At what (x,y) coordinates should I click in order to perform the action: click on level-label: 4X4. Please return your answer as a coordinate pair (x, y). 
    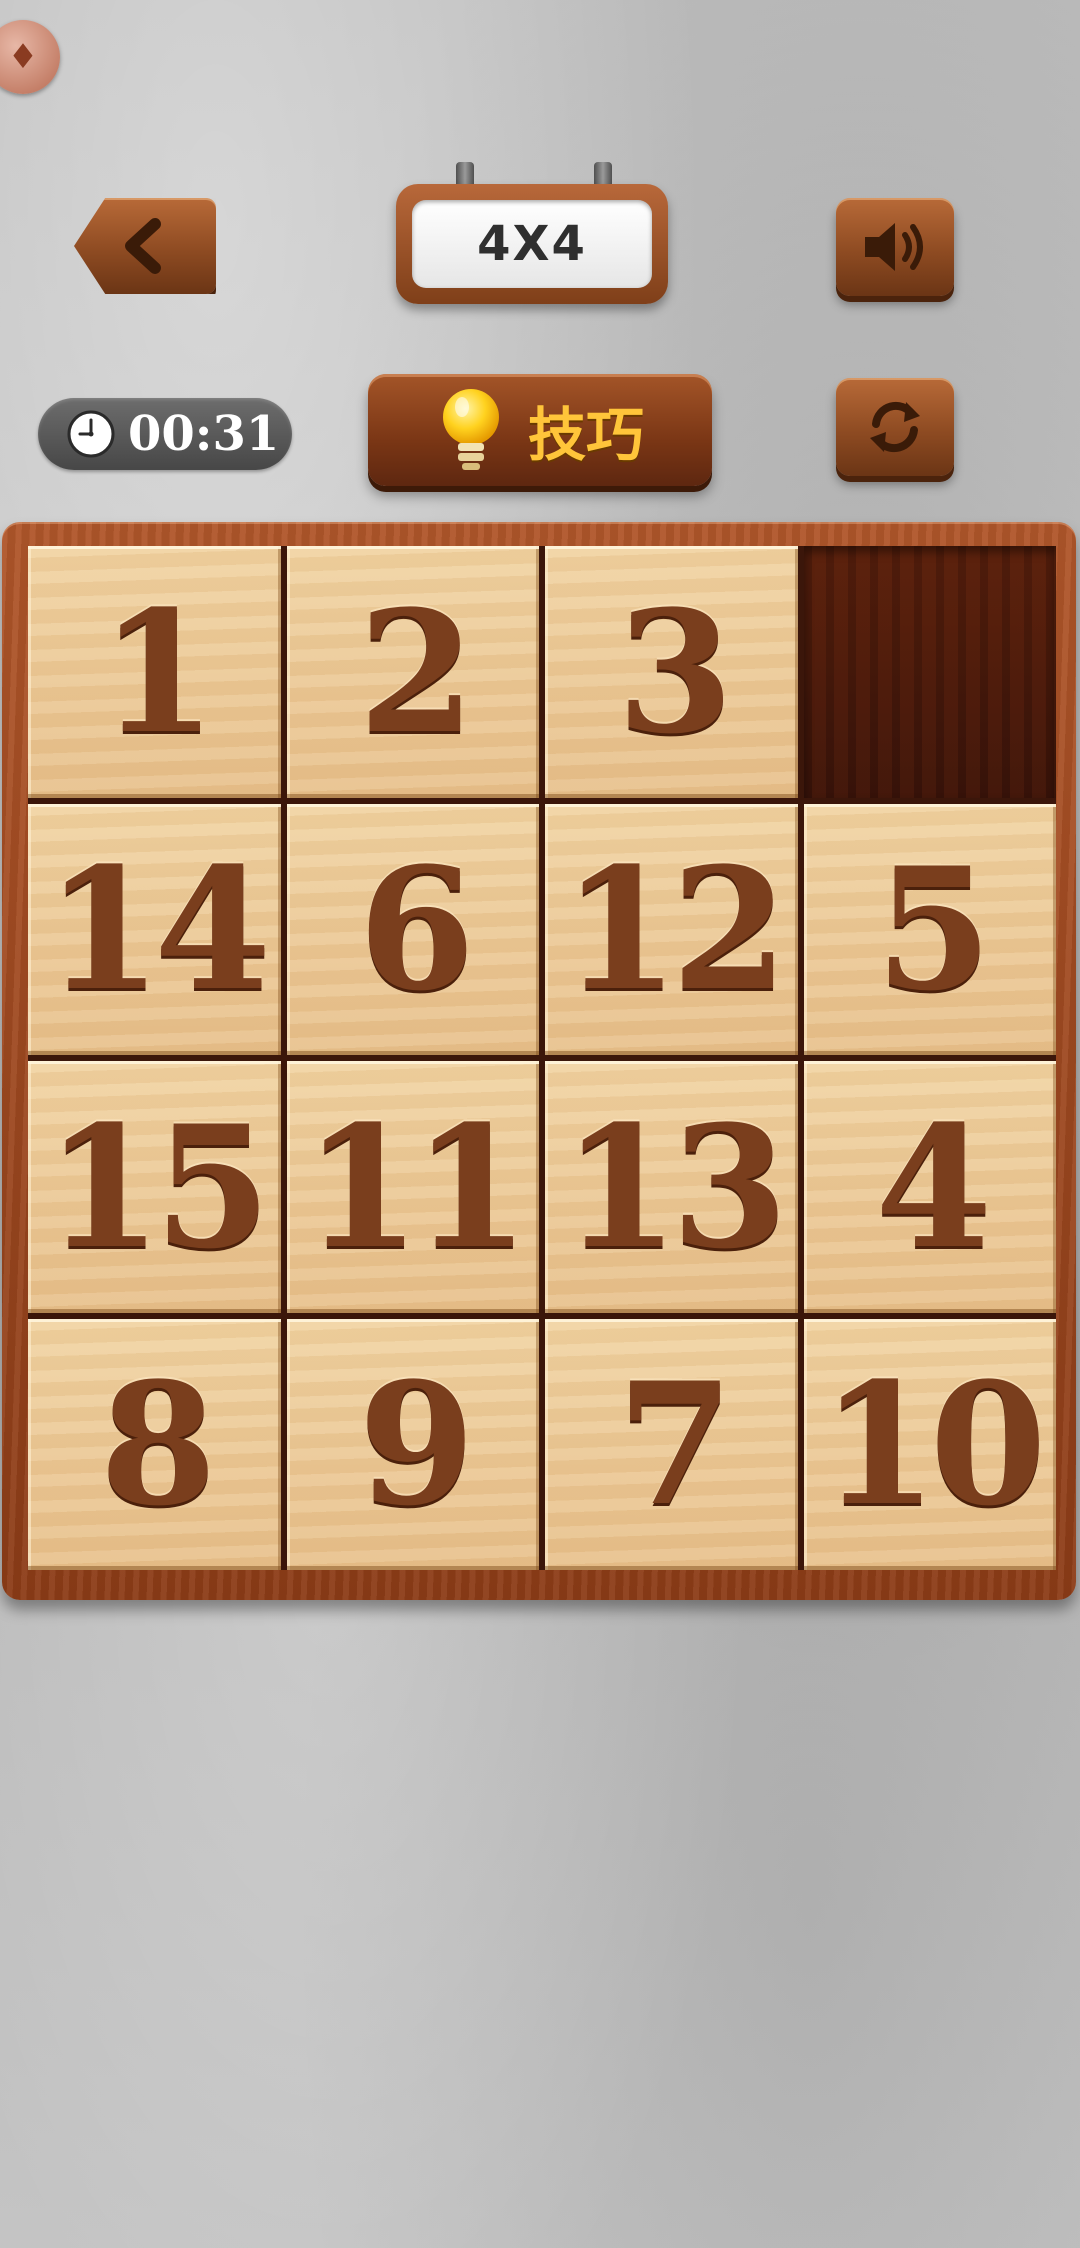
    Looking at the image, I should click on (532, 244).